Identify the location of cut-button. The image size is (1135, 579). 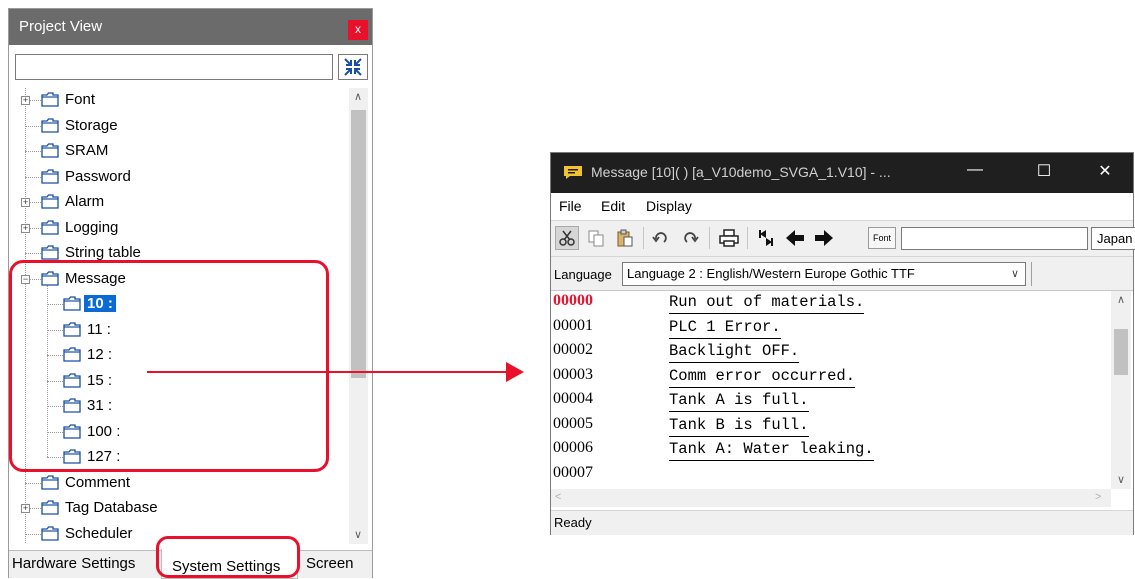
(567, 238).